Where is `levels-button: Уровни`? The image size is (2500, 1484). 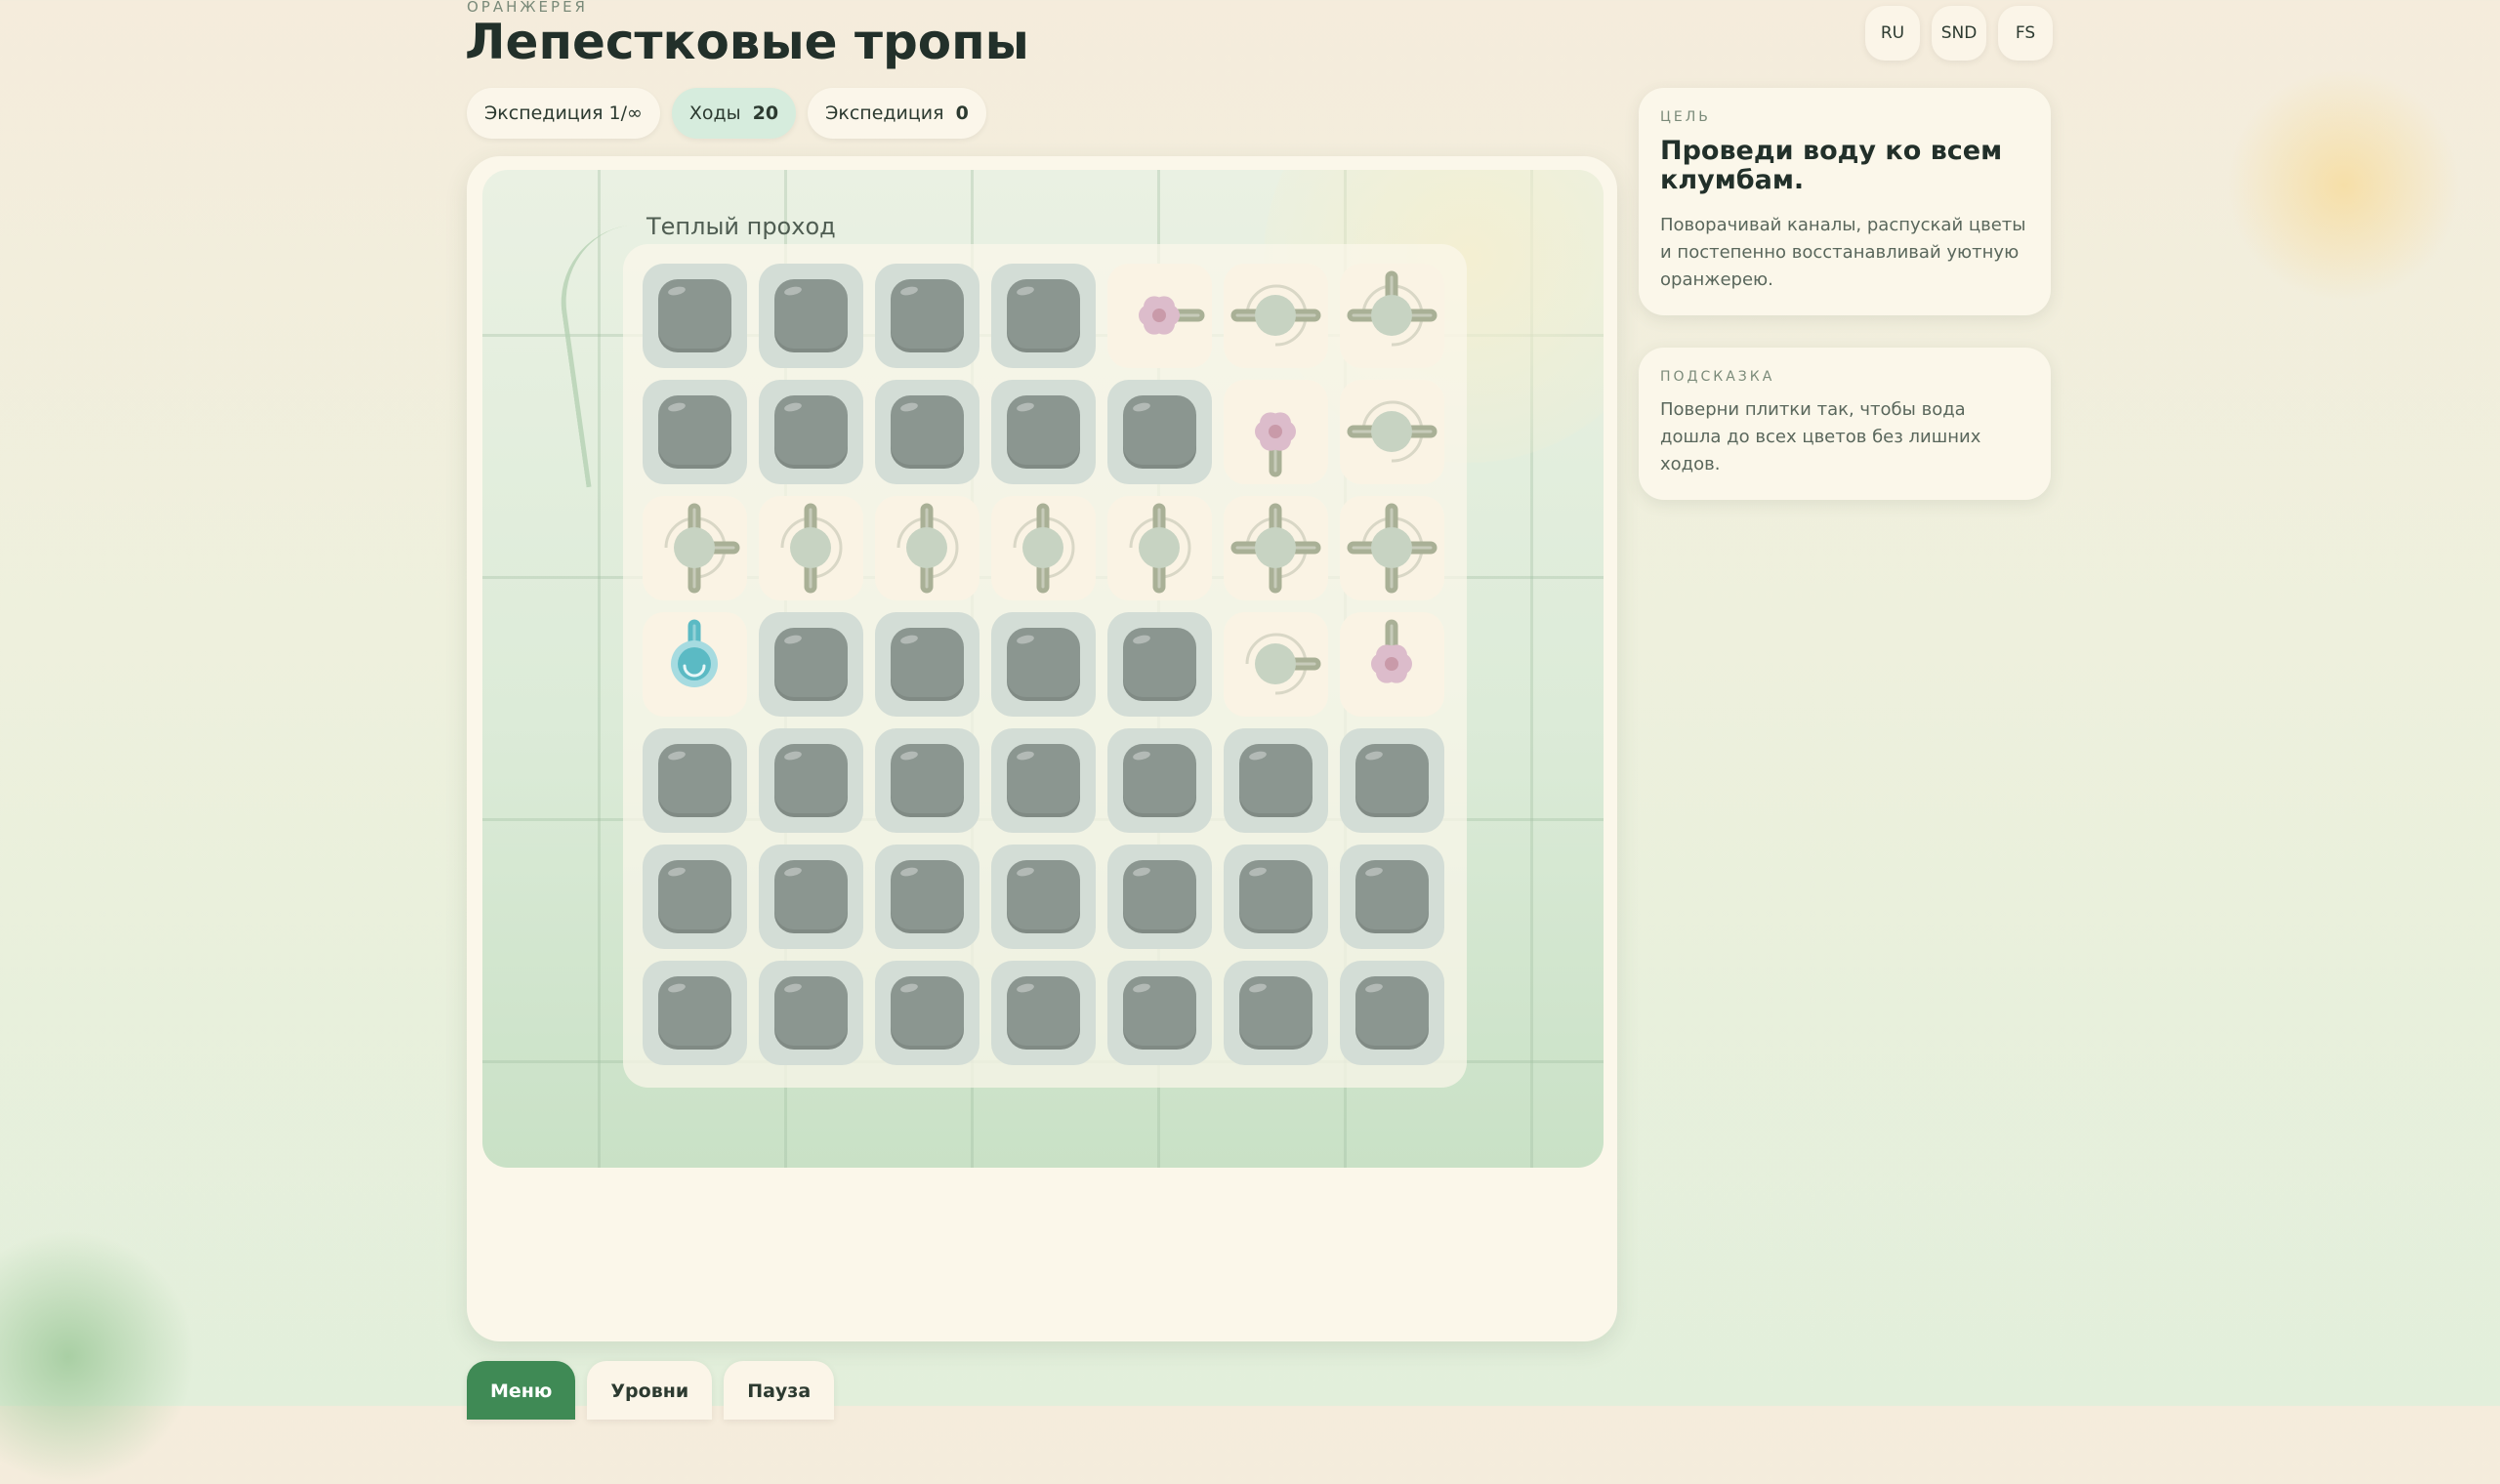 levels-button: Уровни is located at coordinates (650, 1391).